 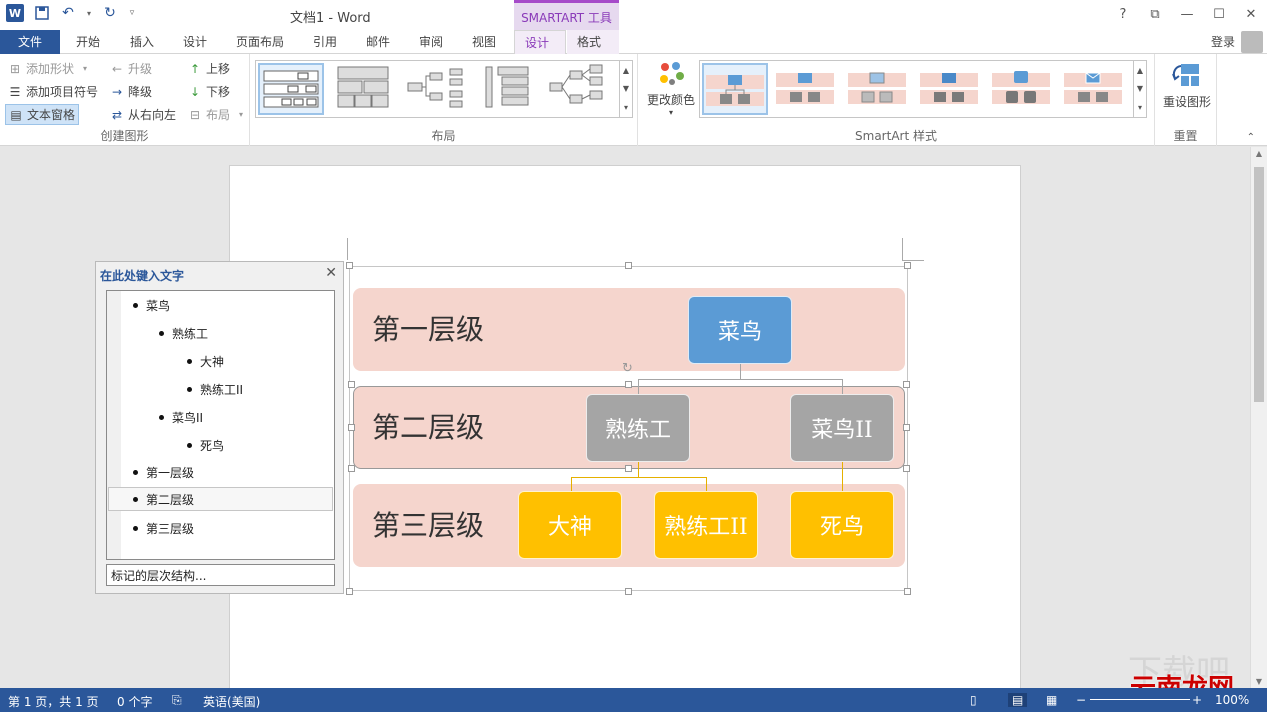 I want to click on rotate-handle-icon: ↻, so click(x=627, y=368).